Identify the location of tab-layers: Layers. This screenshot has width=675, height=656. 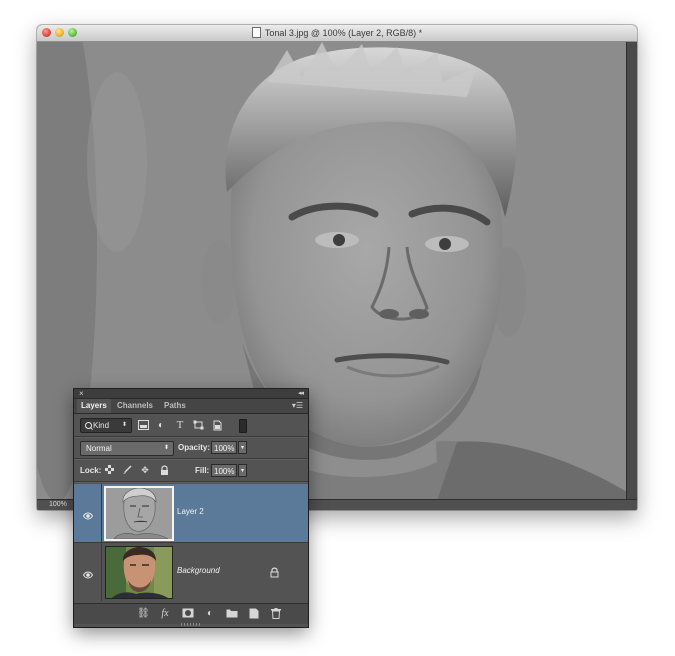
(94, 406).